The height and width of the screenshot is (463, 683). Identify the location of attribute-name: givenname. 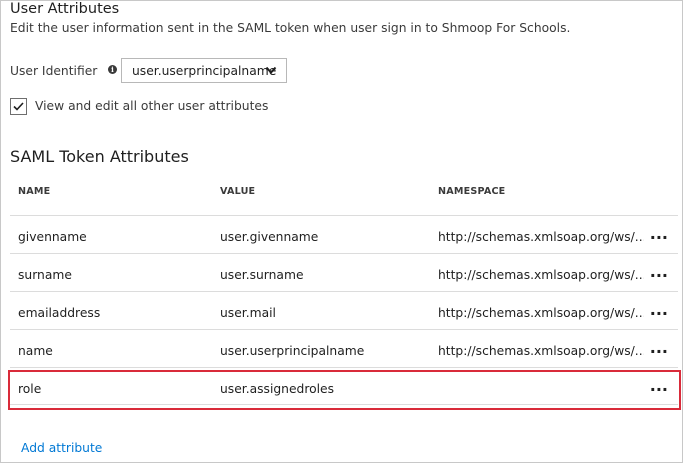
(52, 237).